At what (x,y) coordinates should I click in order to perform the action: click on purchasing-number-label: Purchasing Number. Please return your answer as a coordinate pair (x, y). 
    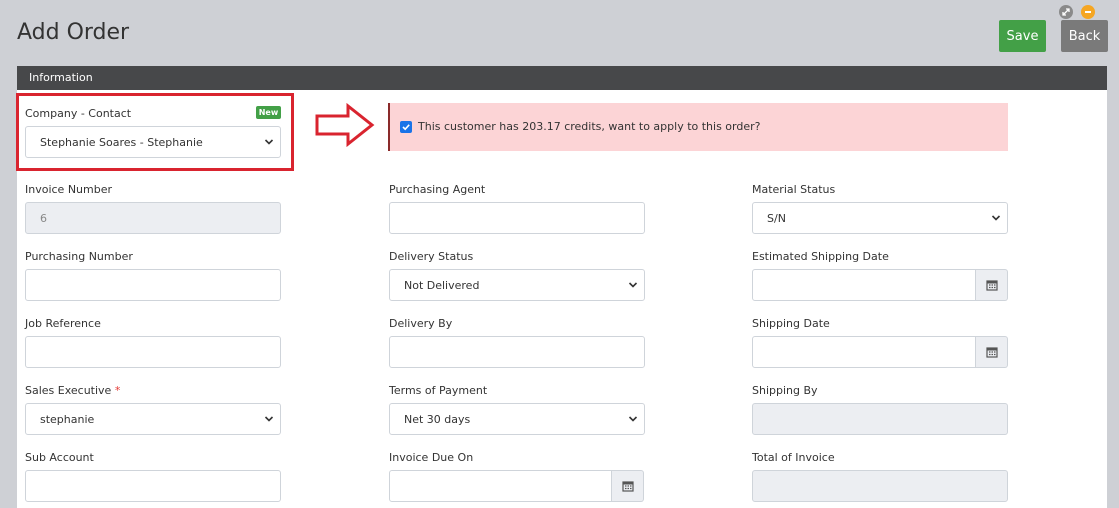
    Looking at the image, I should click on (79, 256).